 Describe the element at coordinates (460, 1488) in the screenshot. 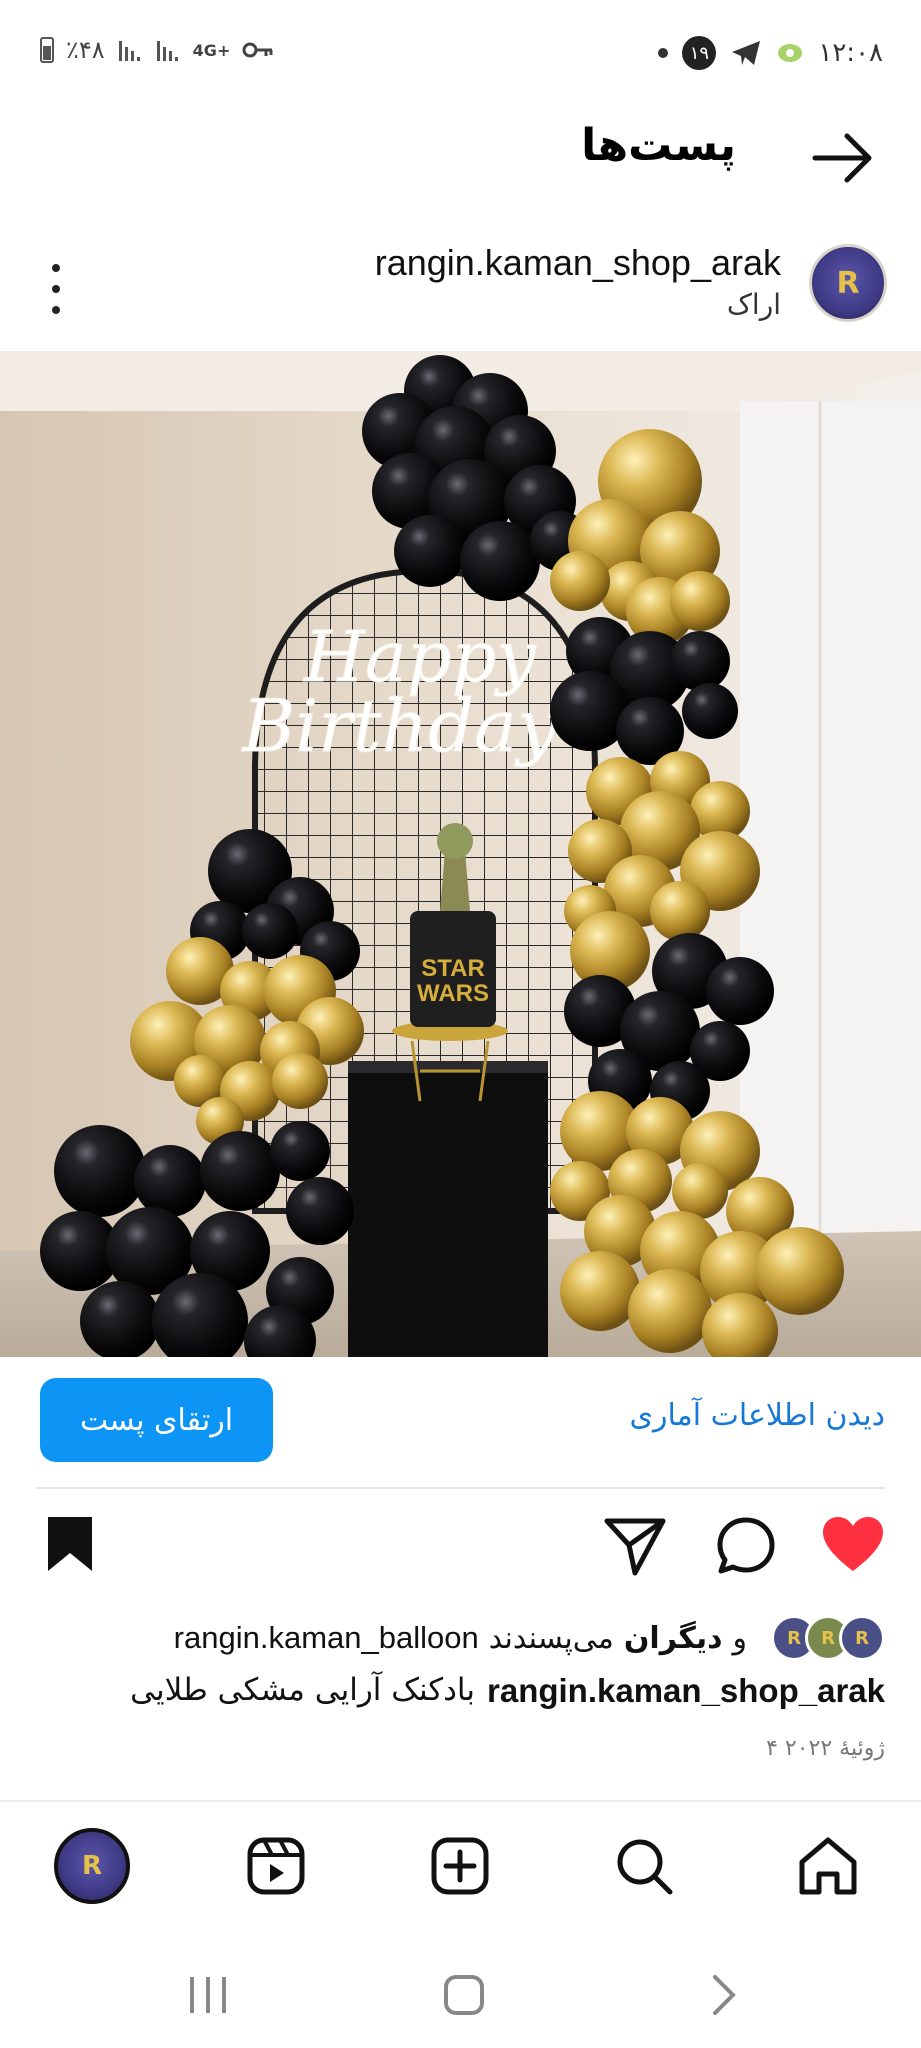

I see `divider` at that location.